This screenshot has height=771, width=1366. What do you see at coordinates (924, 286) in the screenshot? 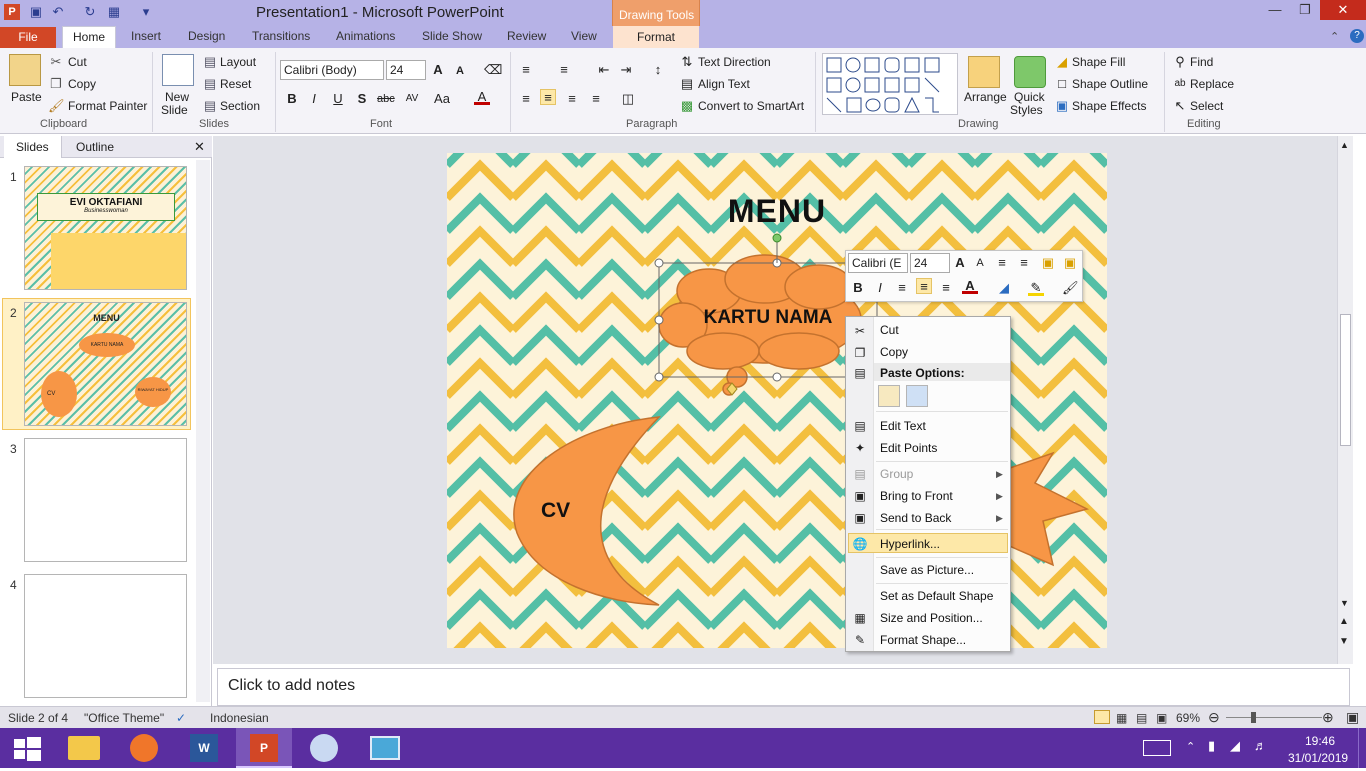
I see `mini-align-center-icon: ≡` at bounding box center [924, 286].